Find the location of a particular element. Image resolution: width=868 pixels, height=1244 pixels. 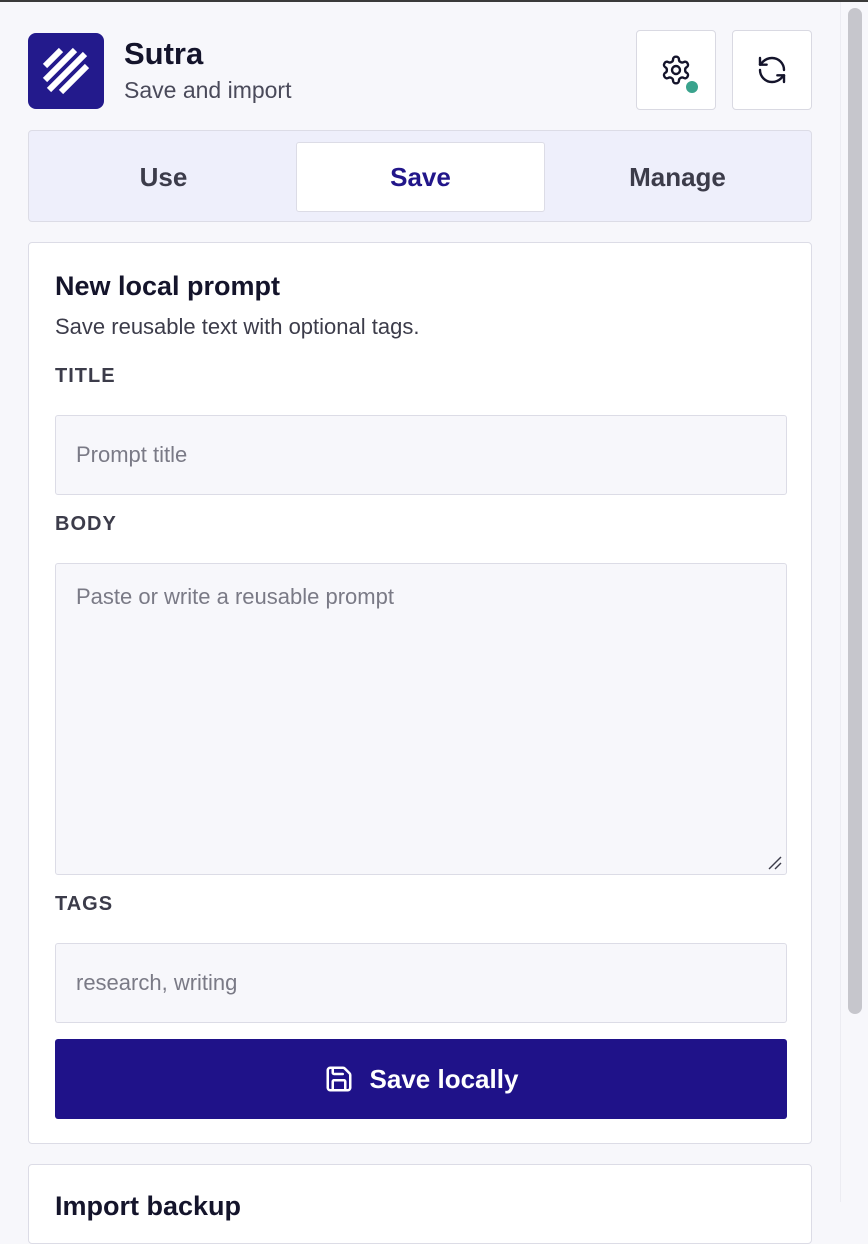

card-subtitle: Save reusable text with optional tags. is located at coordinates (237, 326).